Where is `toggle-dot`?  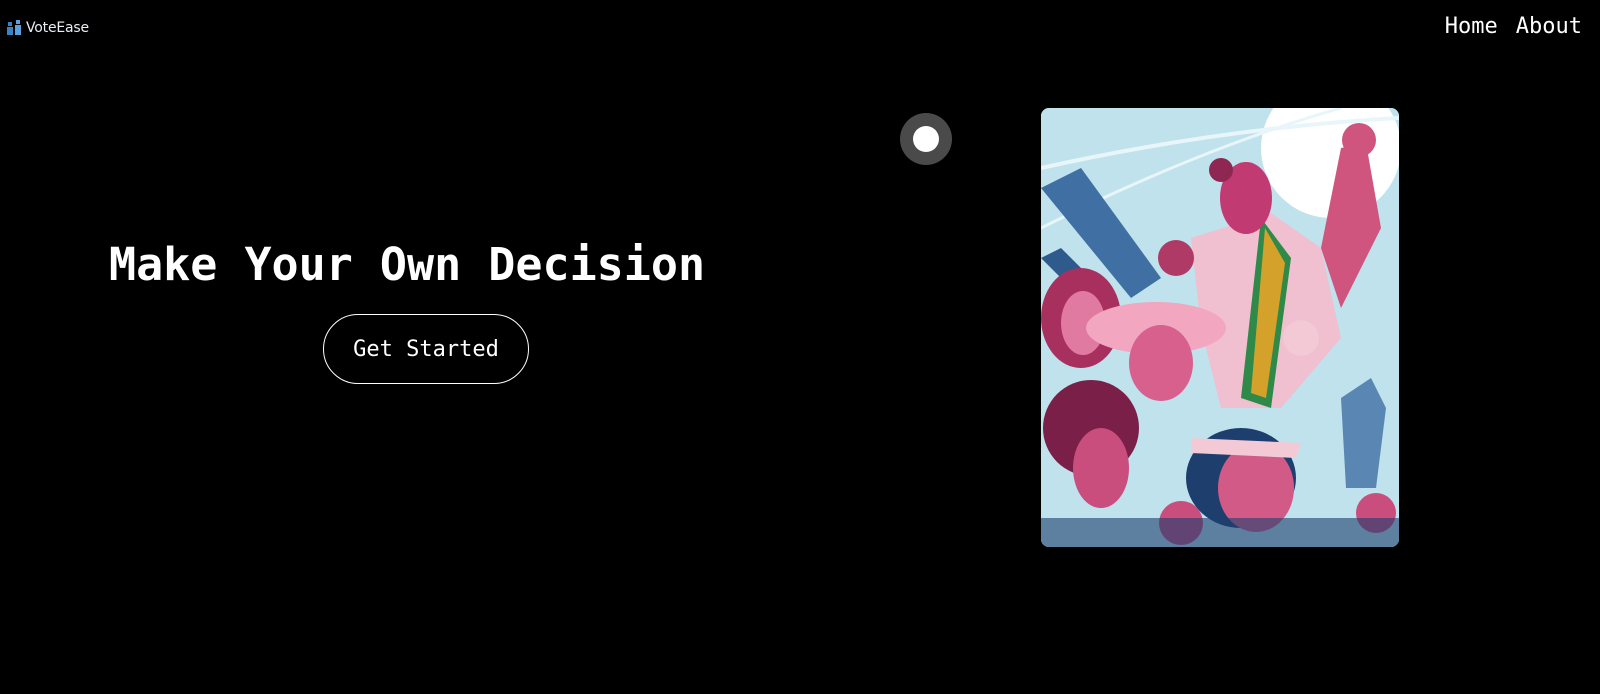
toggle-dot is located at coordinates (926, 139).